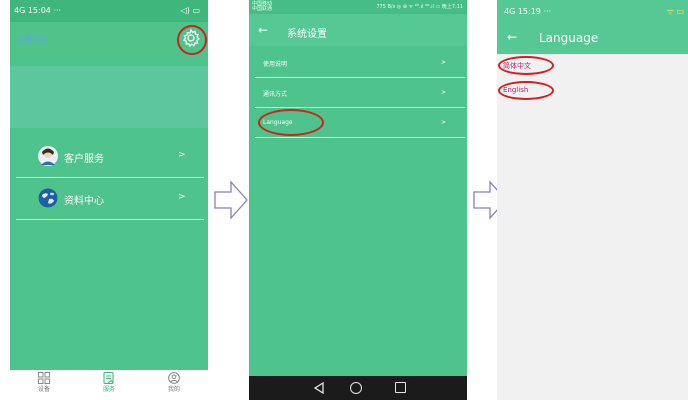 The width and height of the screenshot is (688, 400). Describe the element at coordinates (592, 11) in the screenshot. I see `status-bar: 4G 15:19 ··· ᯤ ▭` at that location.